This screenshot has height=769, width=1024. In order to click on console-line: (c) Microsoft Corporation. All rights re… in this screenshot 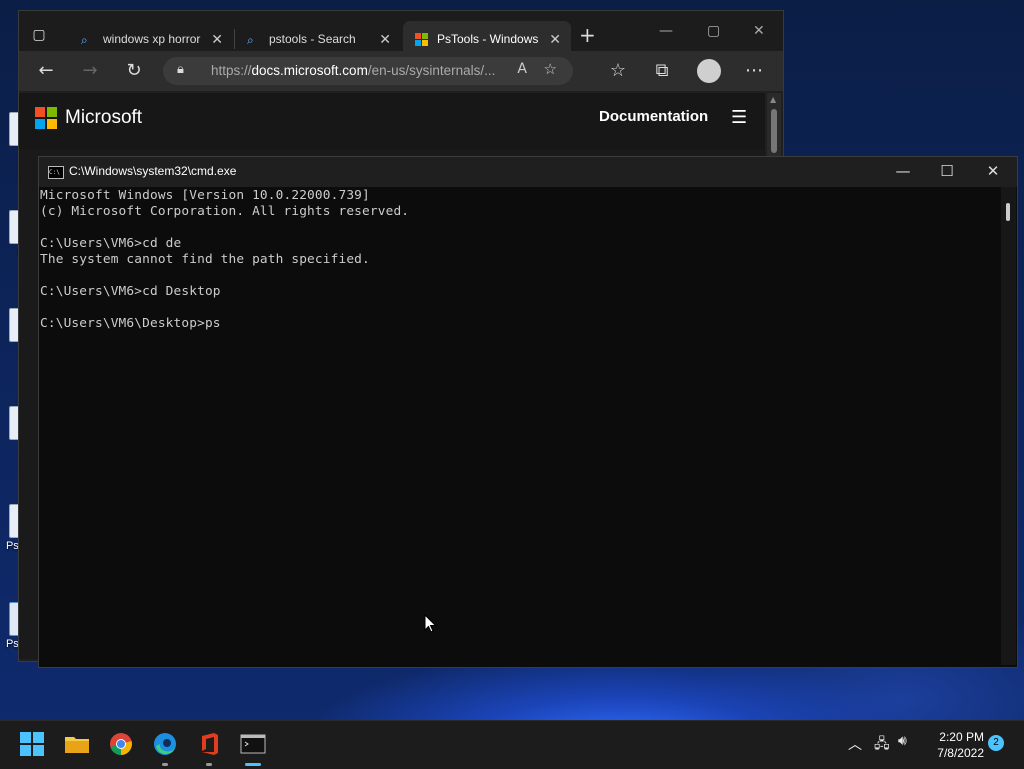, I will do `click(225, 211)`.